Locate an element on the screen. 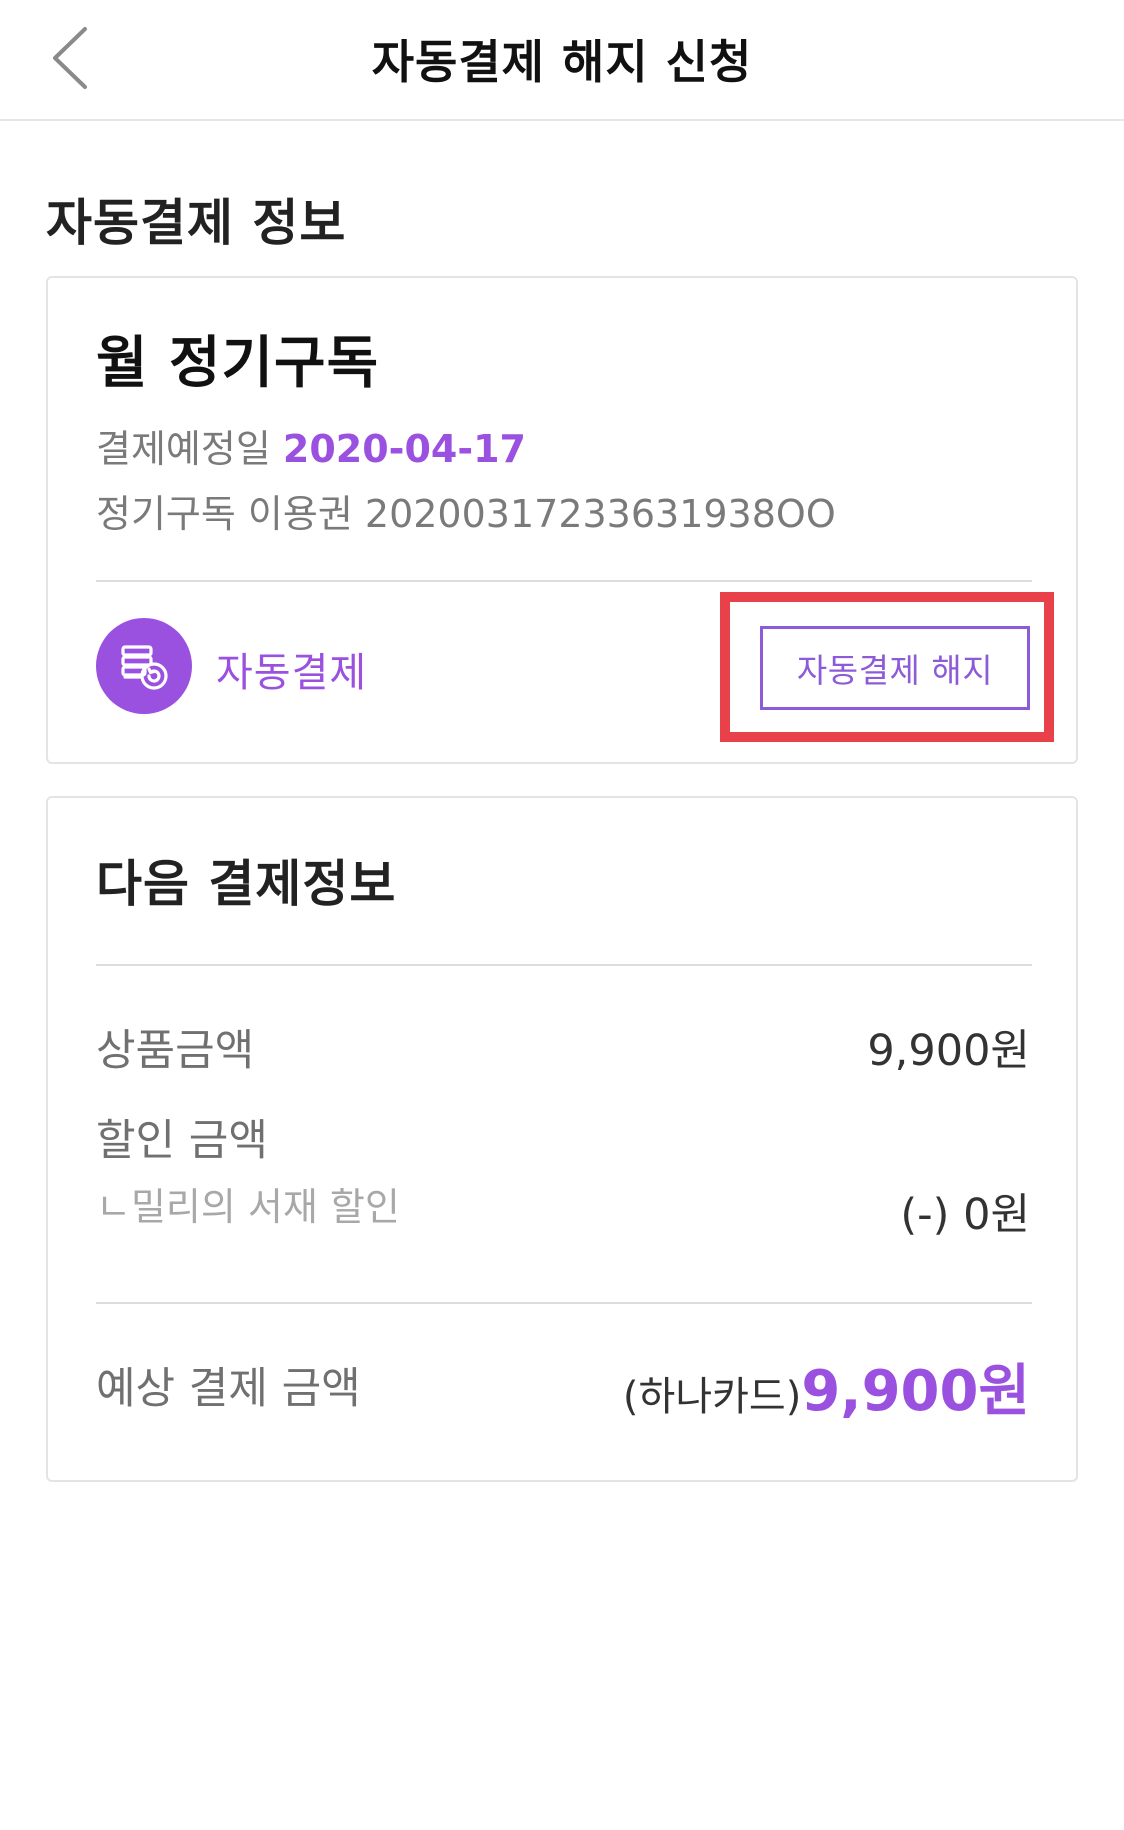  plan-name: 월 정기구독 is located at coordinates (238, 363).